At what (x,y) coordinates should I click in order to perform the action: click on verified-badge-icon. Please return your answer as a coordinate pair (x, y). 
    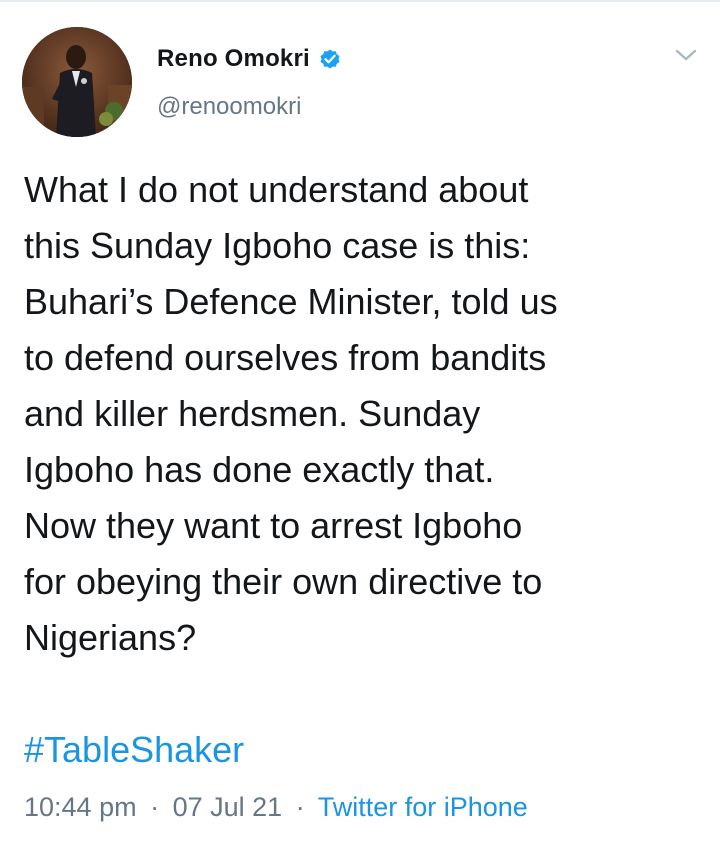
    Looking at the image, I should click on (330, 59).